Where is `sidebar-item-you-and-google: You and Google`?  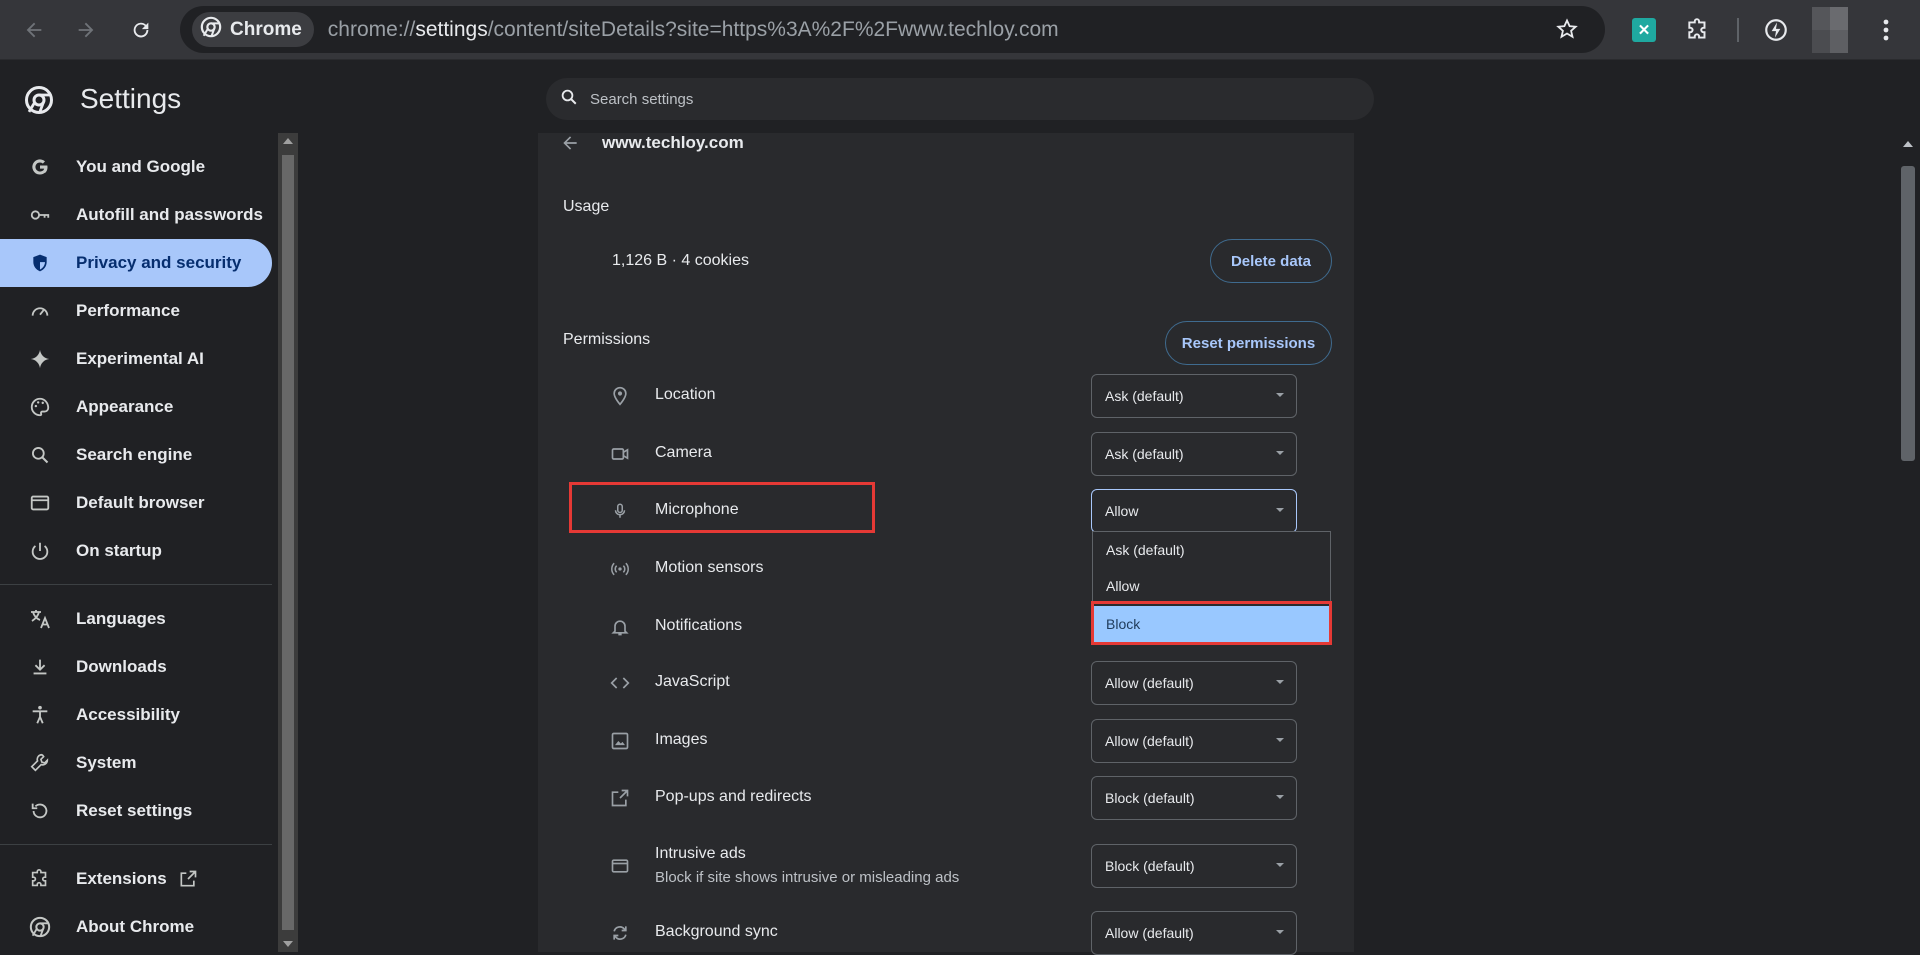
sidebar-item-you-and-google: You and Google is located at coordinates (136, 167).